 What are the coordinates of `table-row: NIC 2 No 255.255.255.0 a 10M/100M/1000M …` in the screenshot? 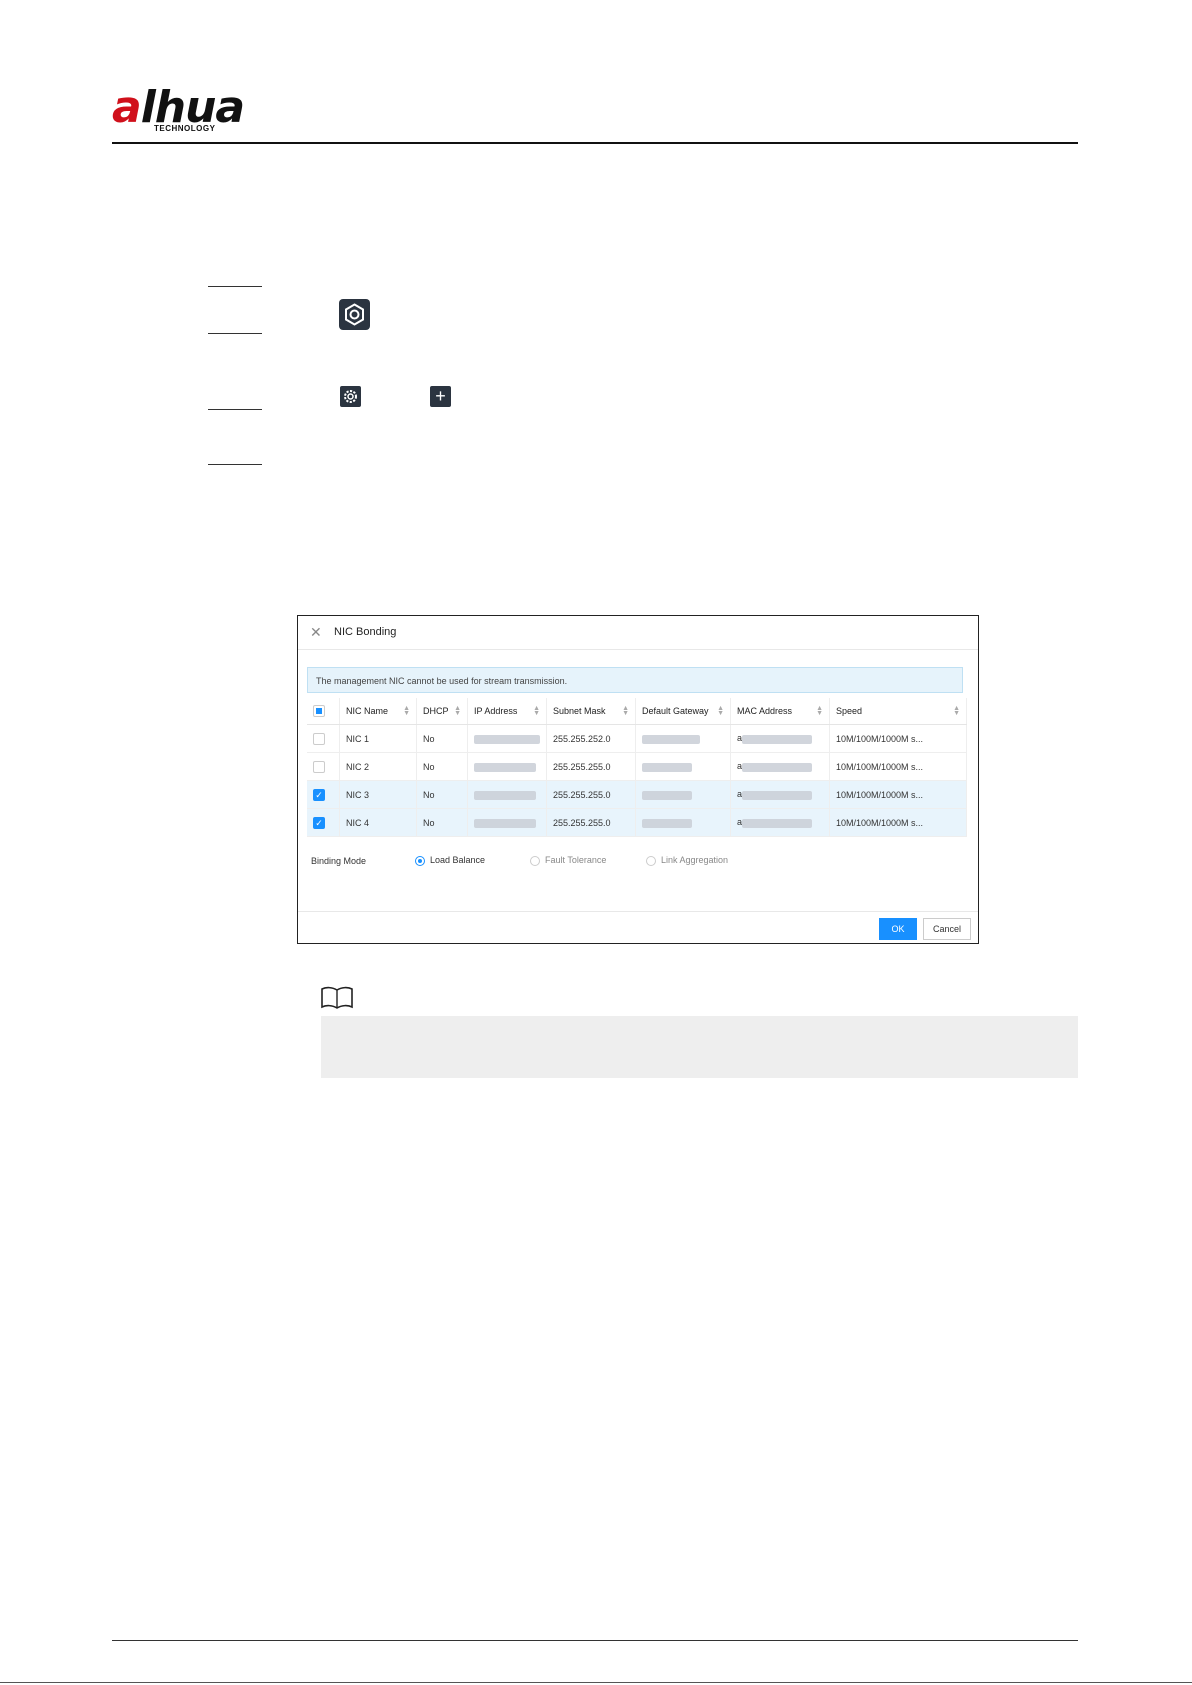 It's located at (637, 766).